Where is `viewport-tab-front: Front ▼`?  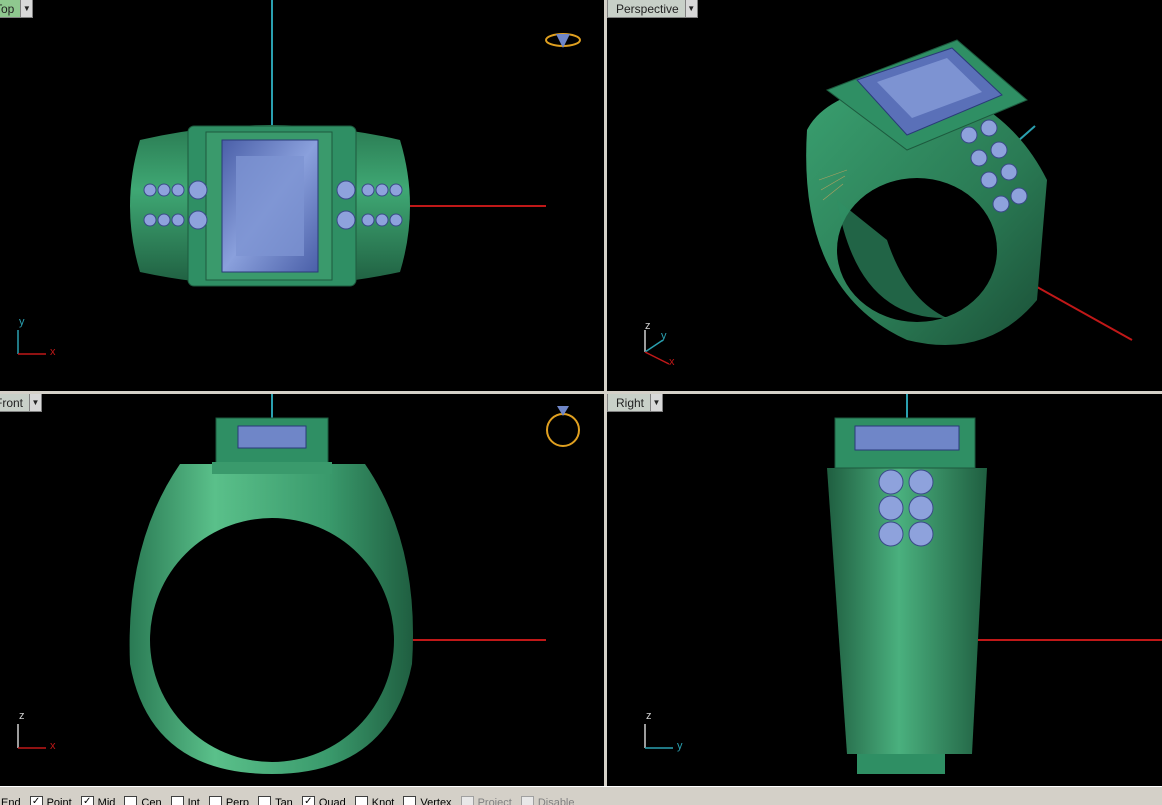
viewport-tab-front: Front ▼ is located at coordinates (21, 403).